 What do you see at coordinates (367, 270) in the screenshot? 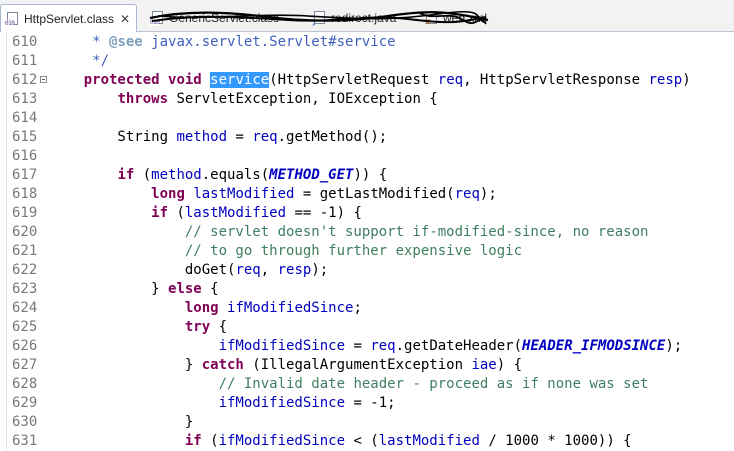
I see `code-line: 622 doGet(req, resp);` at bounding box center [367, 270].